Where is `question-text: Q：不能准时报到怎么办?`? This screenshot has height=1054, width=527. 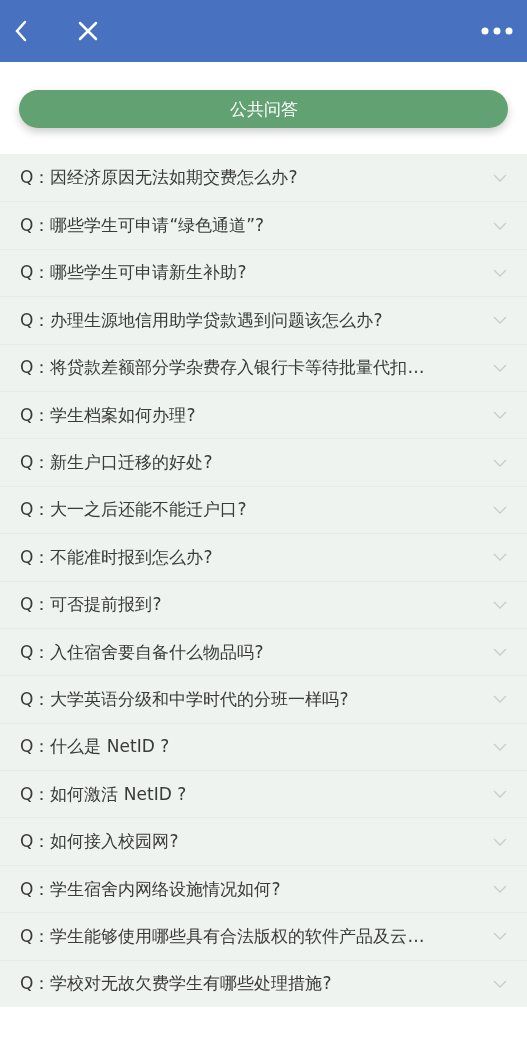
question-text: Q：不能准时报到怎么办? is located at coordinates (252, 557).